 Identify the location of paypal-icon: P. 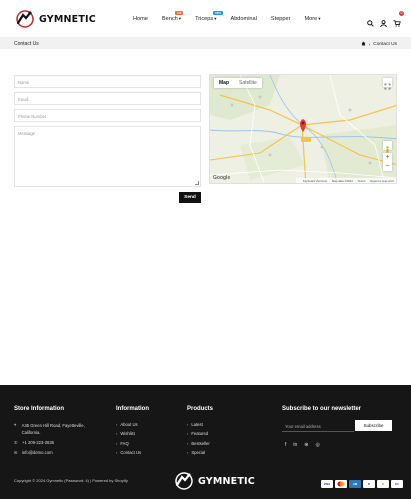
(369, 484).